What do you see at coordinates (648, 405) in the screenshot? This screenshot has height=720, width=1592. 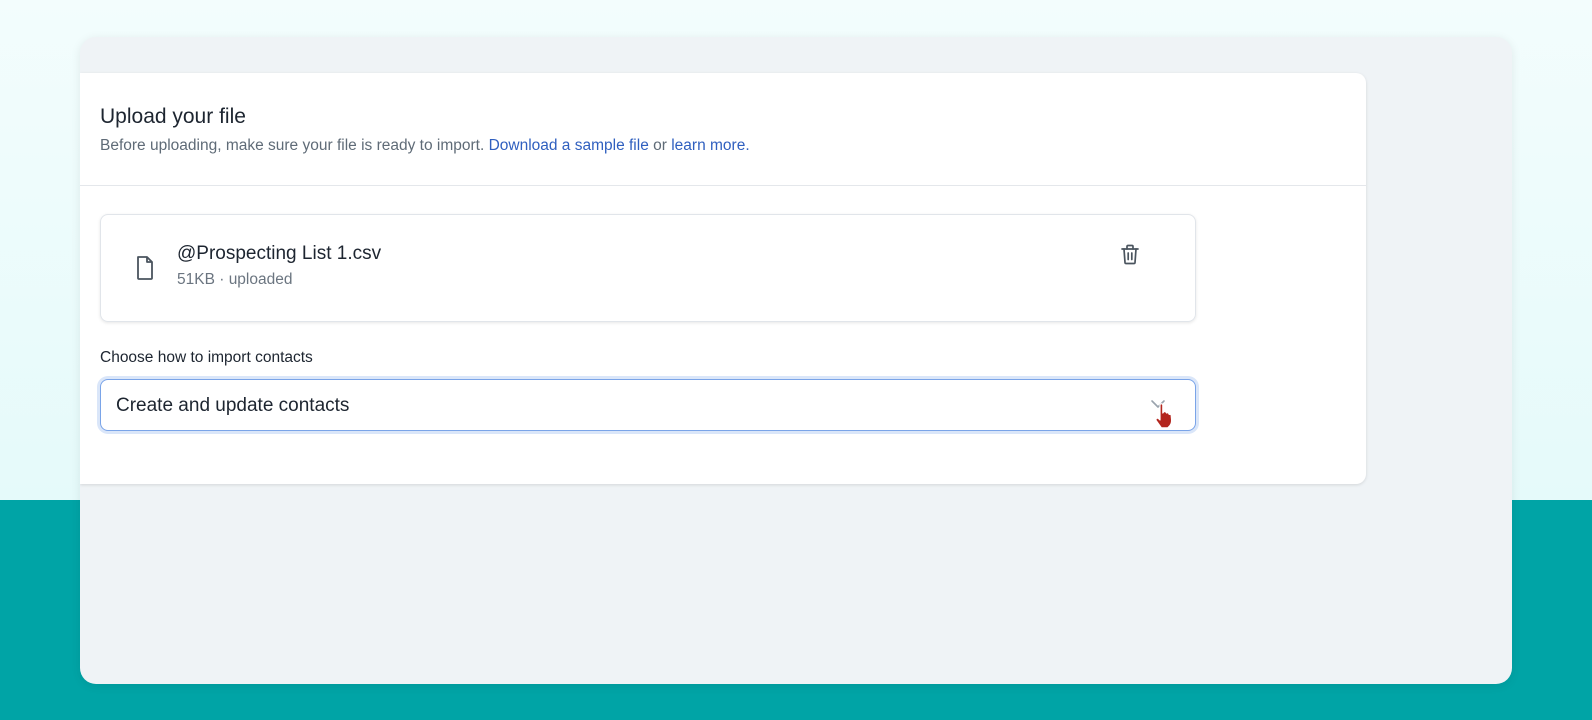 I see `import-mode-select: Create and update contacts` at bounding box center [648, 405].